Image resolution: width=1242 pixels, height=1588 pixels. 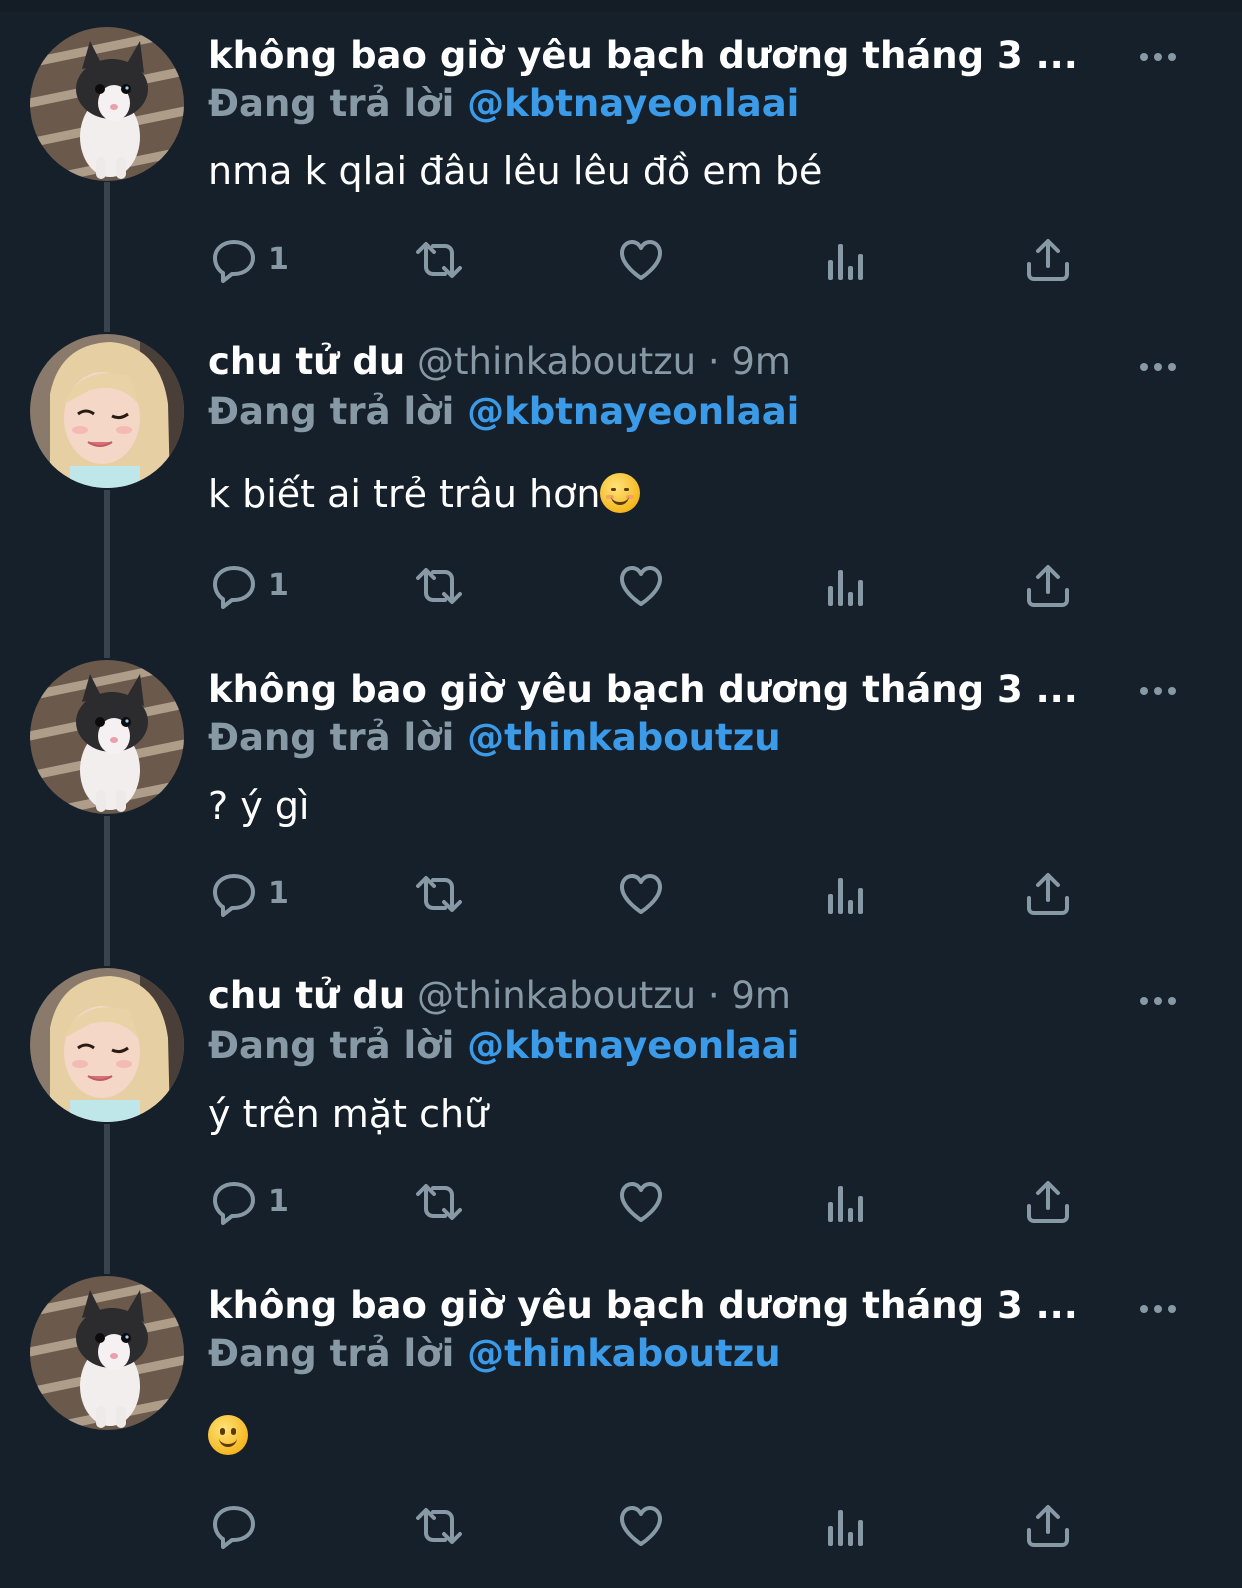 I want to click on tweet-text, so click(x=228, y=1436).